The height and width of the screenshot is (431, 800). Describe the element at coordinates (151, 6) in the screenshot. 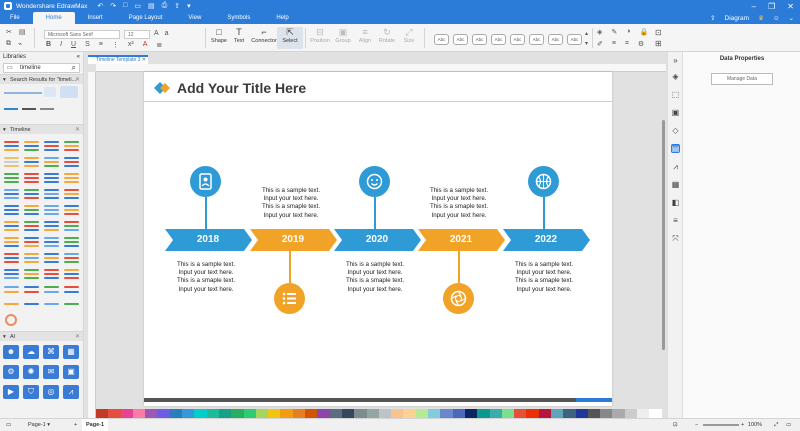

I see `save-icon: ▤` at that location.